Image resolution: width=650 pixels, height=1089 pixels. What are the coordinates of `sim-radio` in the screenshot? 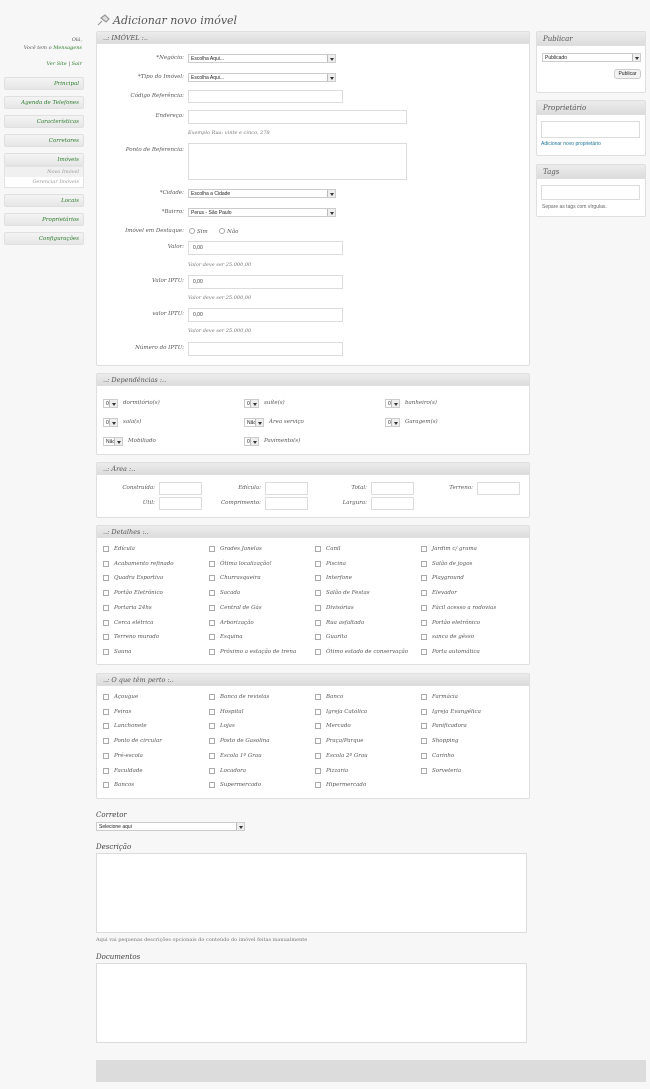 It's located at (192, 231).